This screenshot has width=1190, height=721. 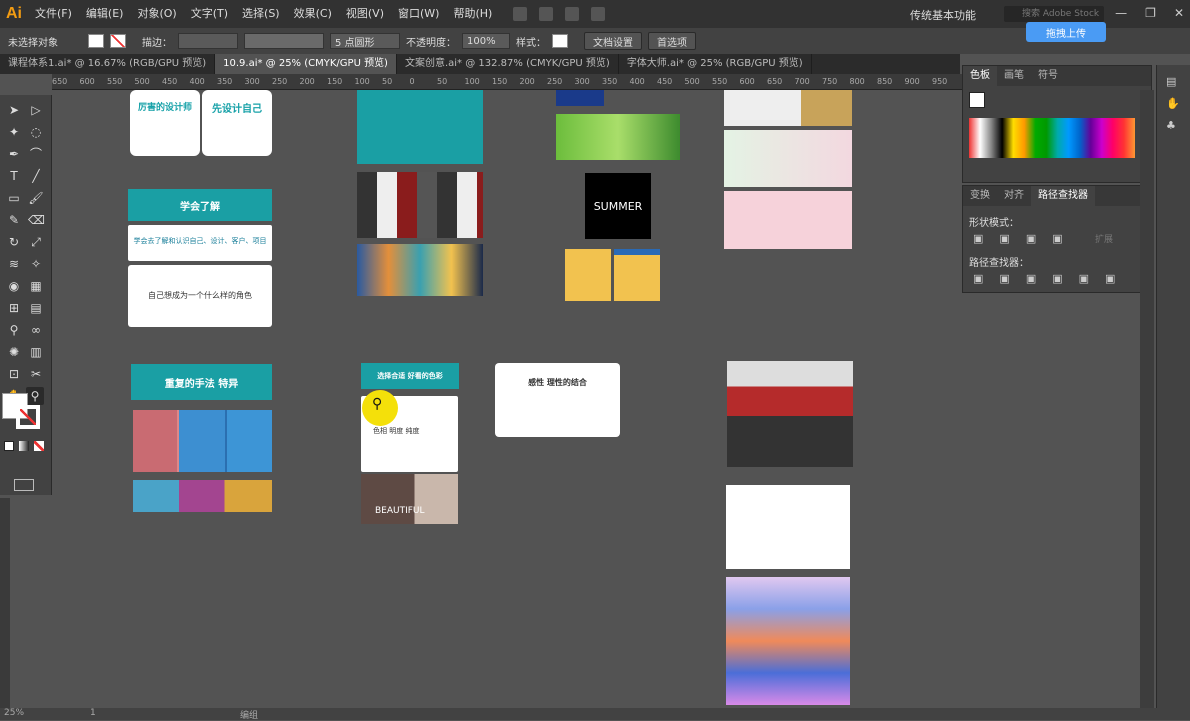 What do you see at coordinates (618, 206) in the screenshot?
I see `artboard-summer-black: SUMMER` at bounding box center [618, 206].